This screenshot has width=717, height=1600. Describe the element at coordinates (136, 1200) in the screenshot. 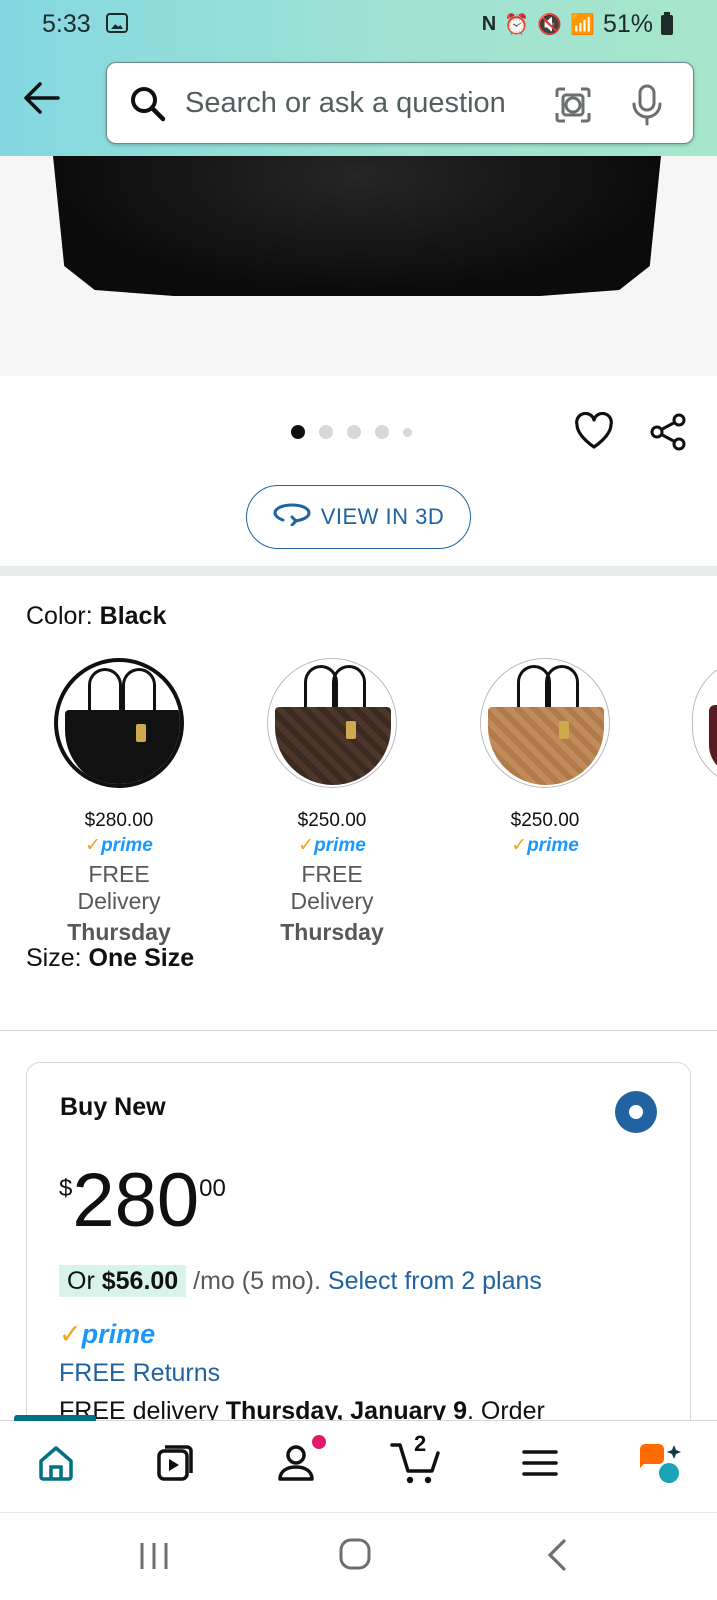

I see `price-whole: 280` at that location.